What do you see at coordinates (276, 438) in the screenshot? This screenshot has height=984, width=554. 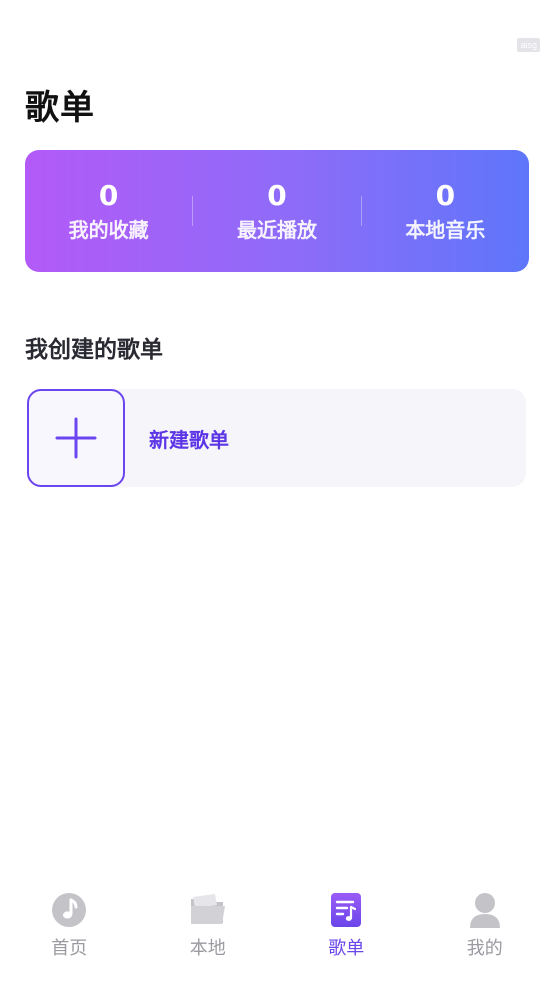 I see `new-playlist-button: 新建歌单` at bounding box center [276, 438].